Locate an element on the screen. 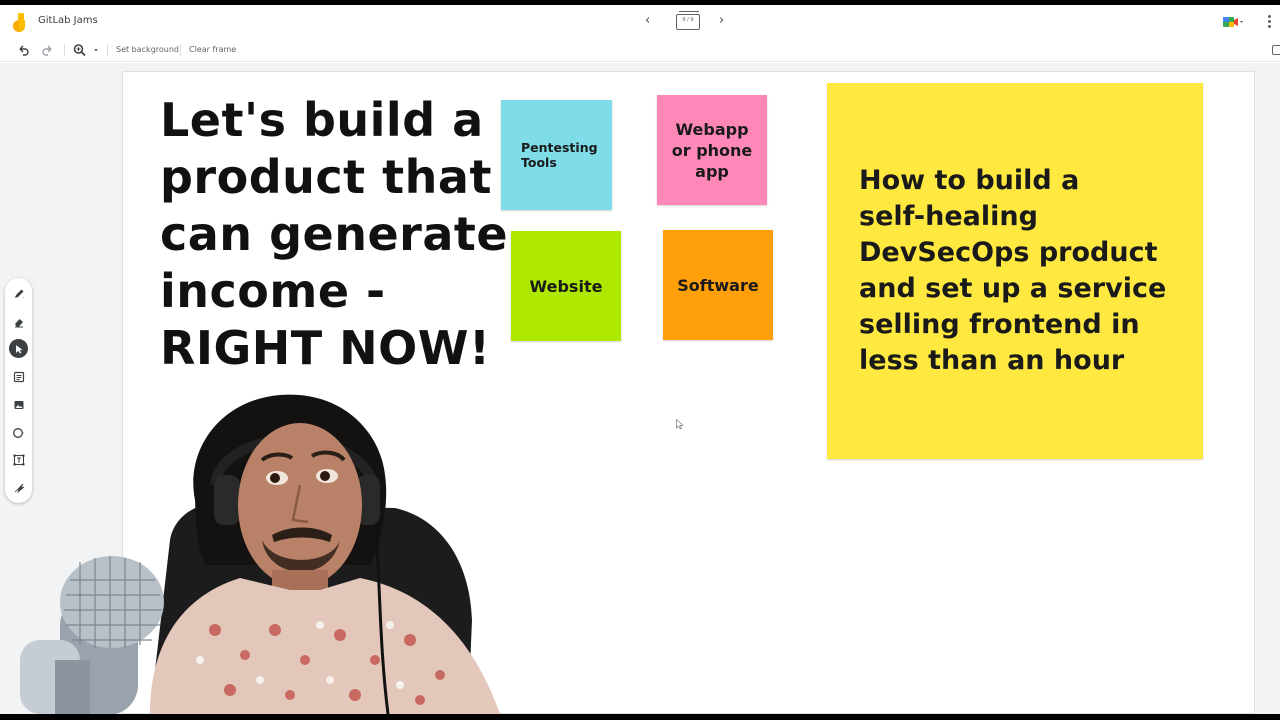 The width and height of the screenshot is (1280, 720). eraser-icon is located at coordinates (18, 321).